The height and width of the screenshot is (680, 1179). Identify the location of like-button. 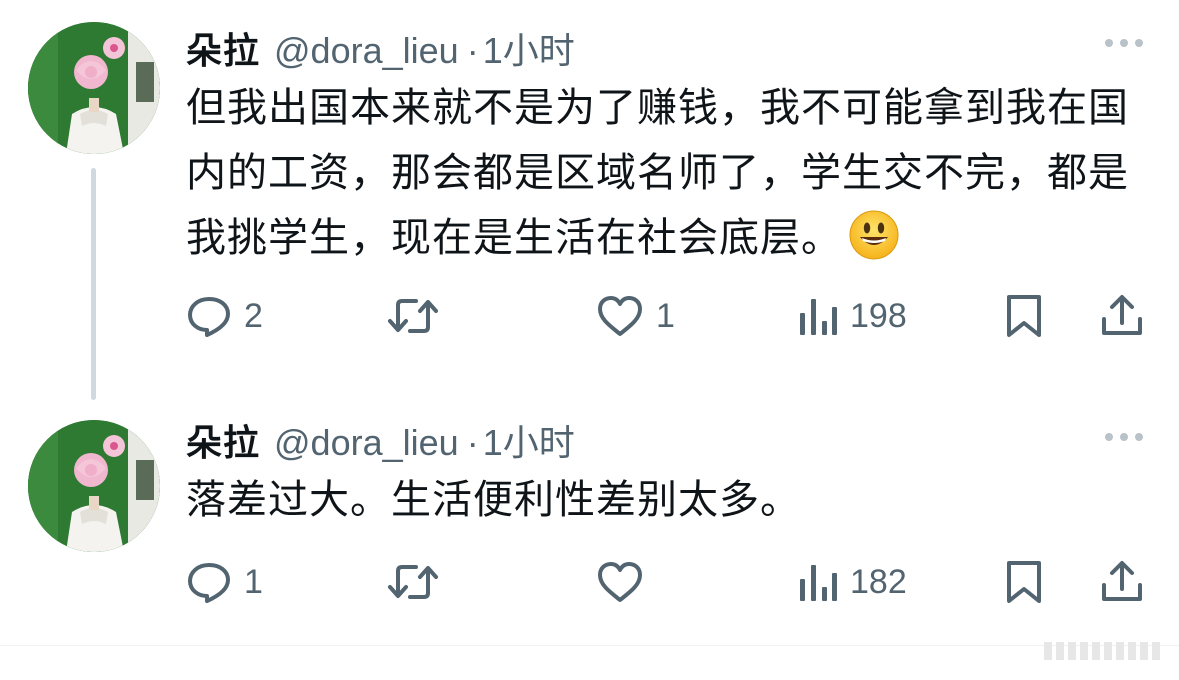
(626, 582).